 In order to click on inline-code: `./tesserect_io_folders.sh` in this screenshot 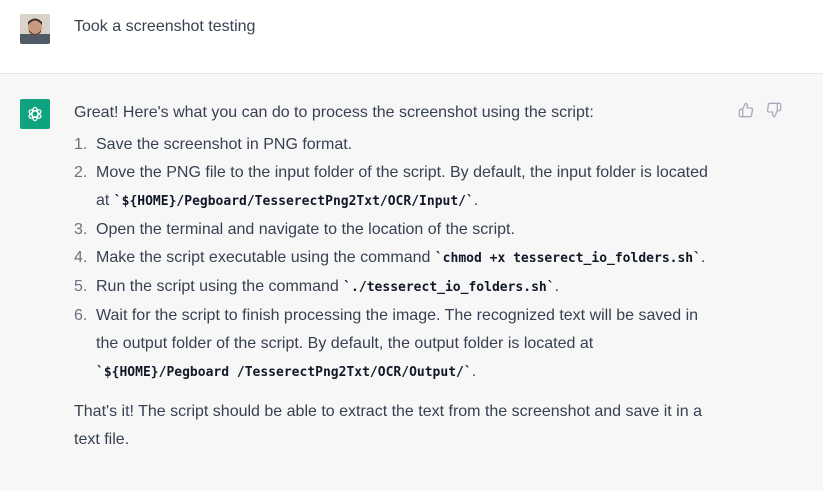, I will do `click(449, 287)`.